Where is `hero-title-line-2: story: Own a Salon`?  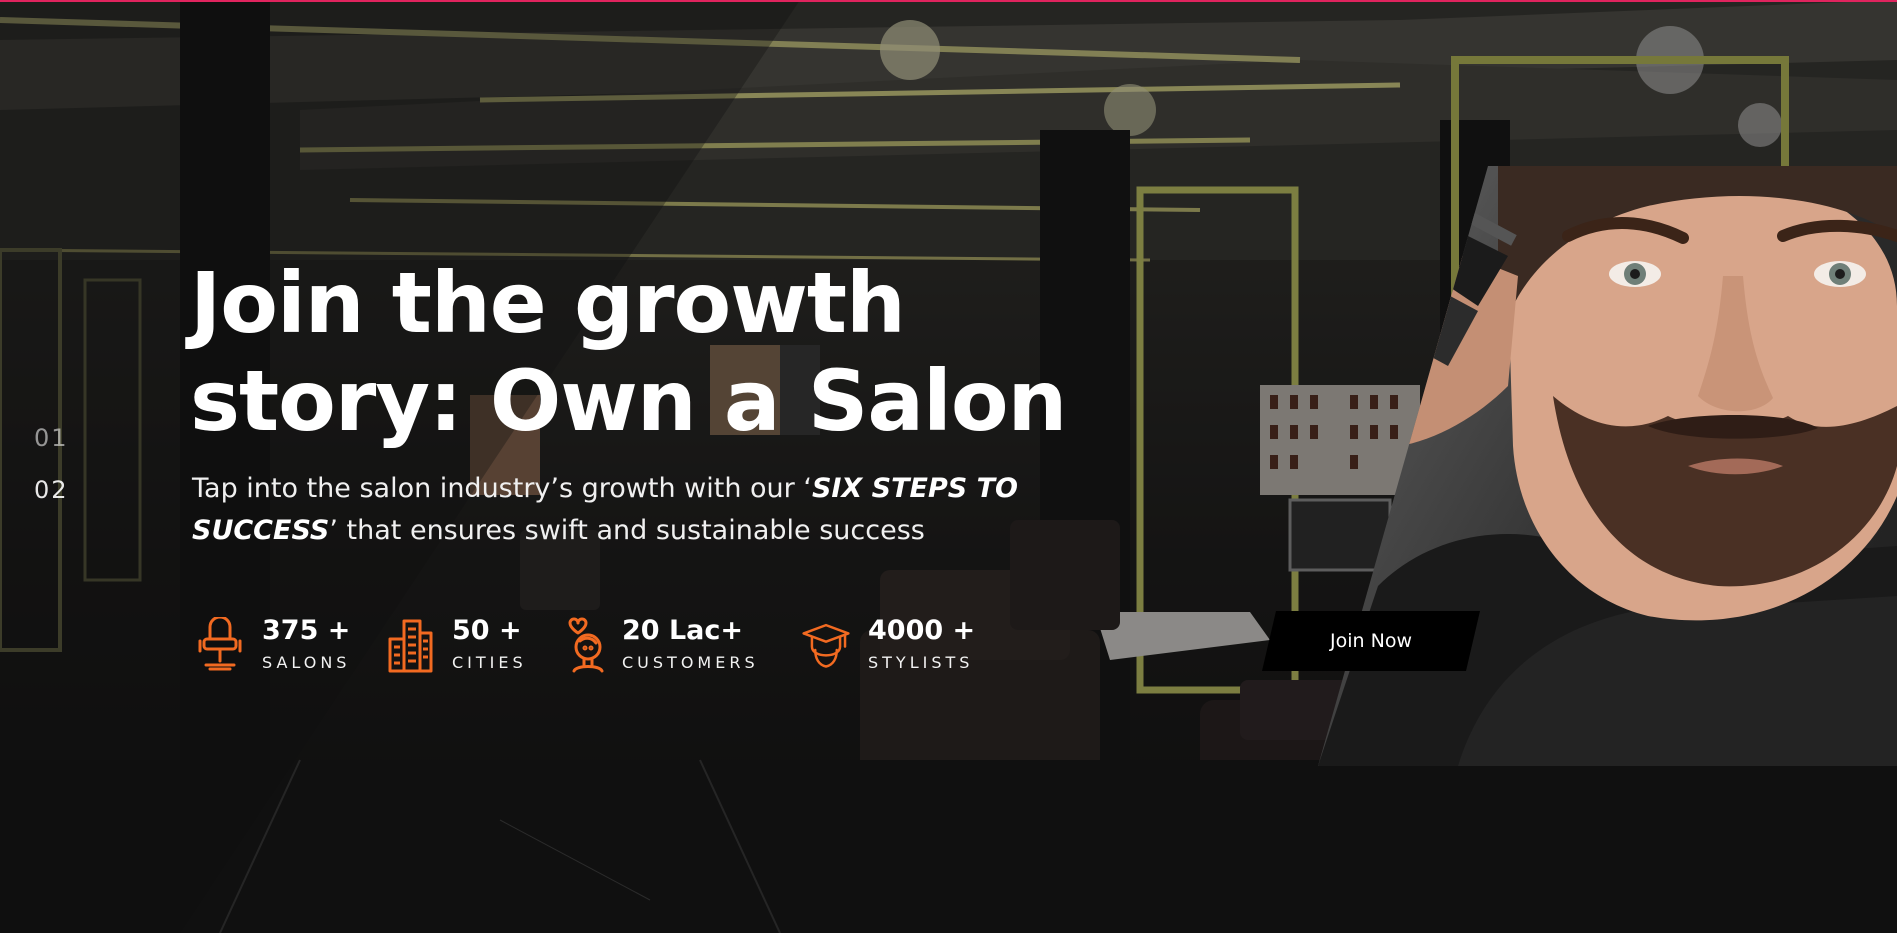 hero-title-line-2: story: Own a Salon is located at coordinates (628, 401).